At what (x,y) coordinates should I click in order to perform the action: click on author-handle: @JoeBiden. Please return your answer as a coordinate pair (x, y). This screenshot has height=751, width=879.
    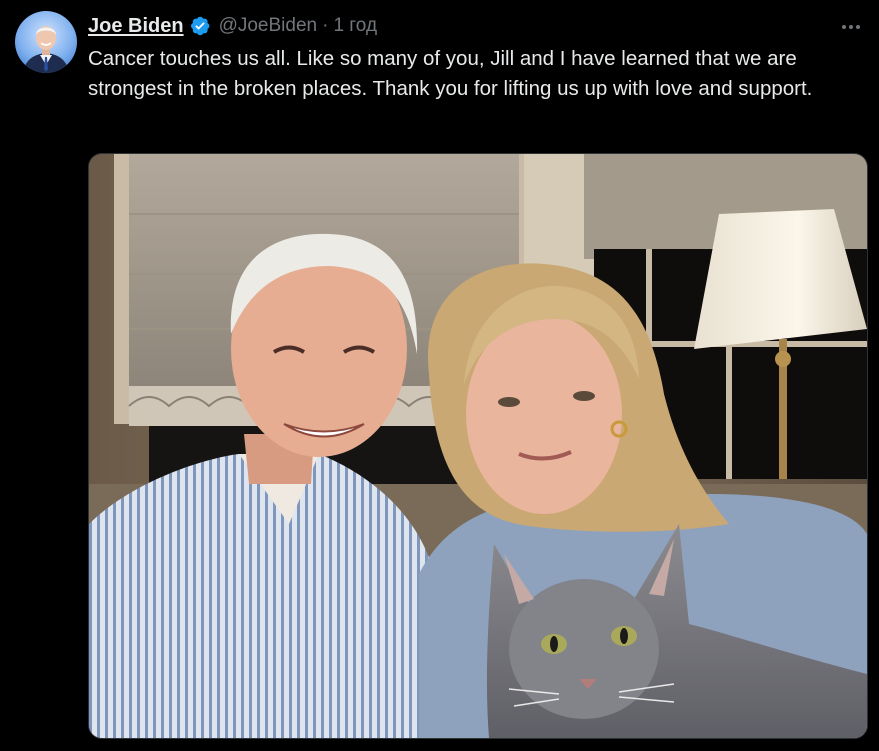
    Looking at the image, I should click on (268, 26).